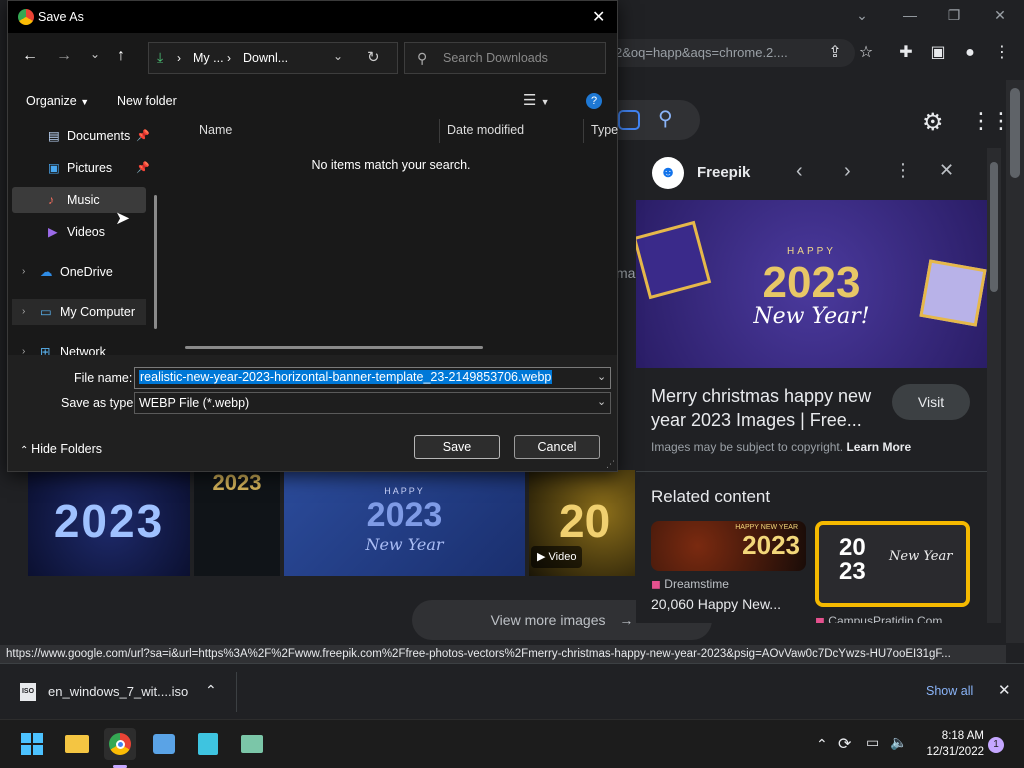 This screenshot has height=768, width=1024. What do you see at coordinates (906, 53) in the screenshot?
I see `extensions-icon: ✚` at bounding box center [906, 53].